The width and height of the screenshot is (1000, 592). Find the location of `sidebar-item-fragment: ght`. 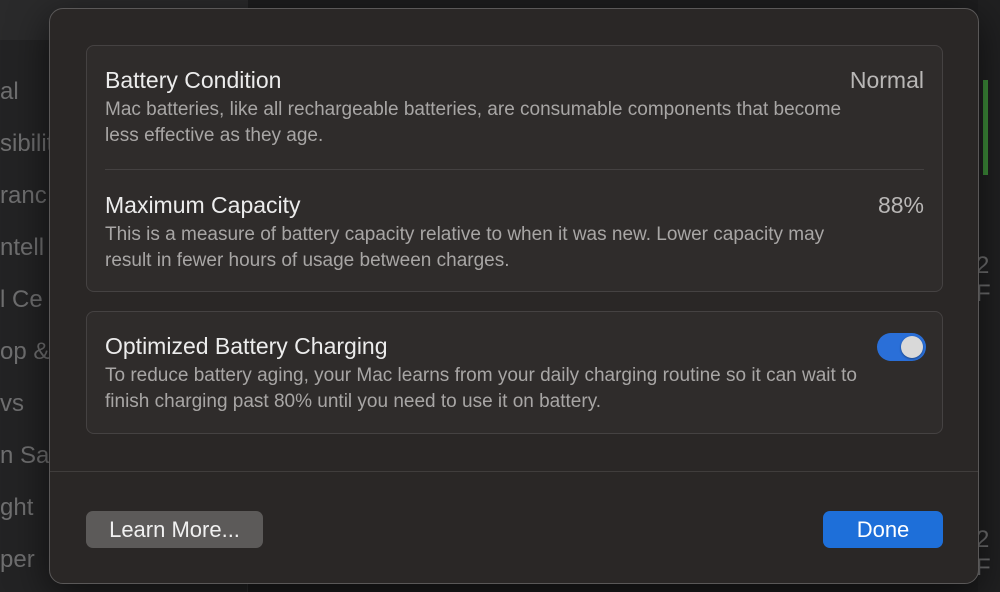

sidebar-item-fragment: ght is located at coordinates (16, 508).